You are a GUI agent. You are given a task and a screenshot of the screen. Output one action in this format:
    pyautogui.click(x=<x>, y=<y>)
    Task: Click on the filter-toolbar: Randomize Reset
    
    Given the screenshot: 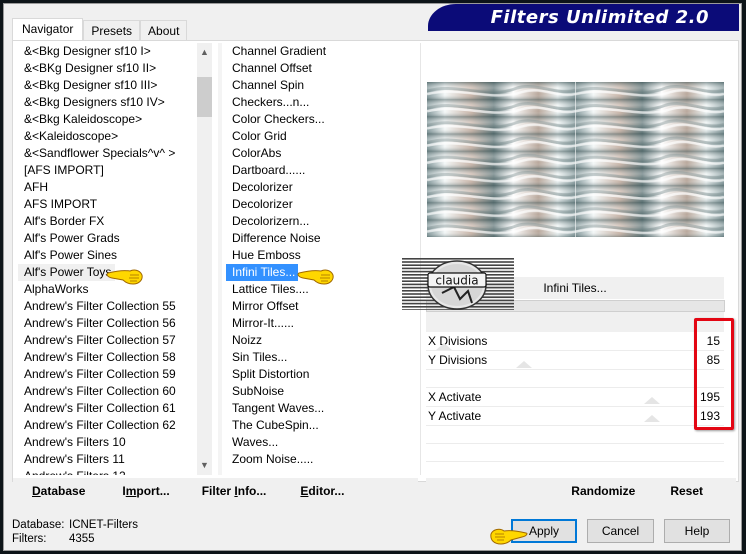 What is the action you would take?
    pyautogui.click(x=581, y=491)
    